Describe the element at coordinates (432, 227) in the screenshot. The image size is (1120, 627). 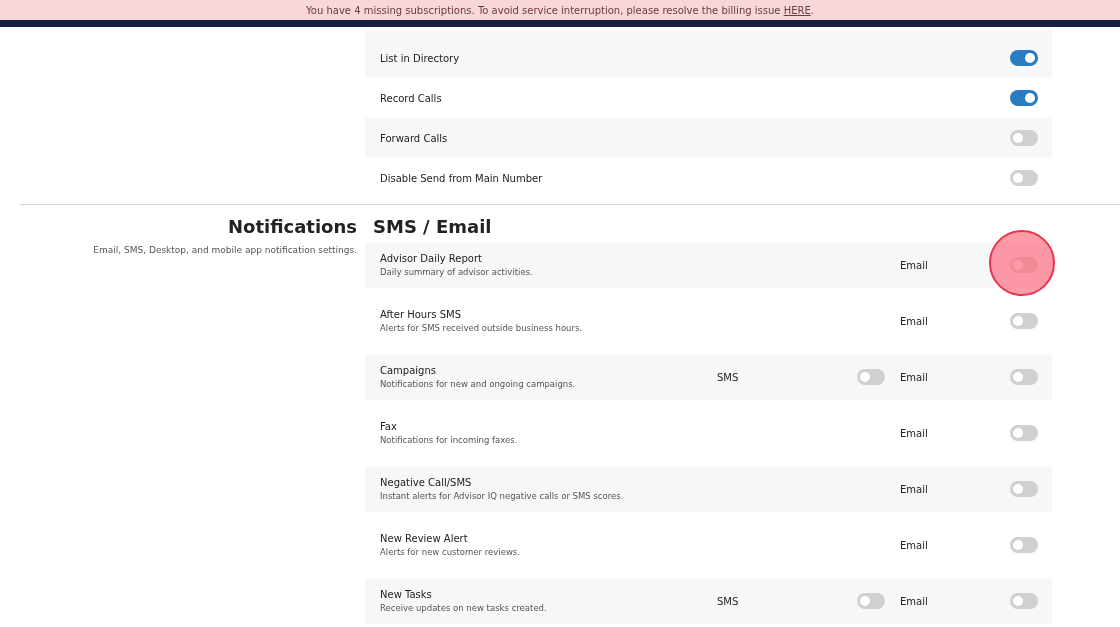
I see `section-subtitle: SMS / Email` at that location.